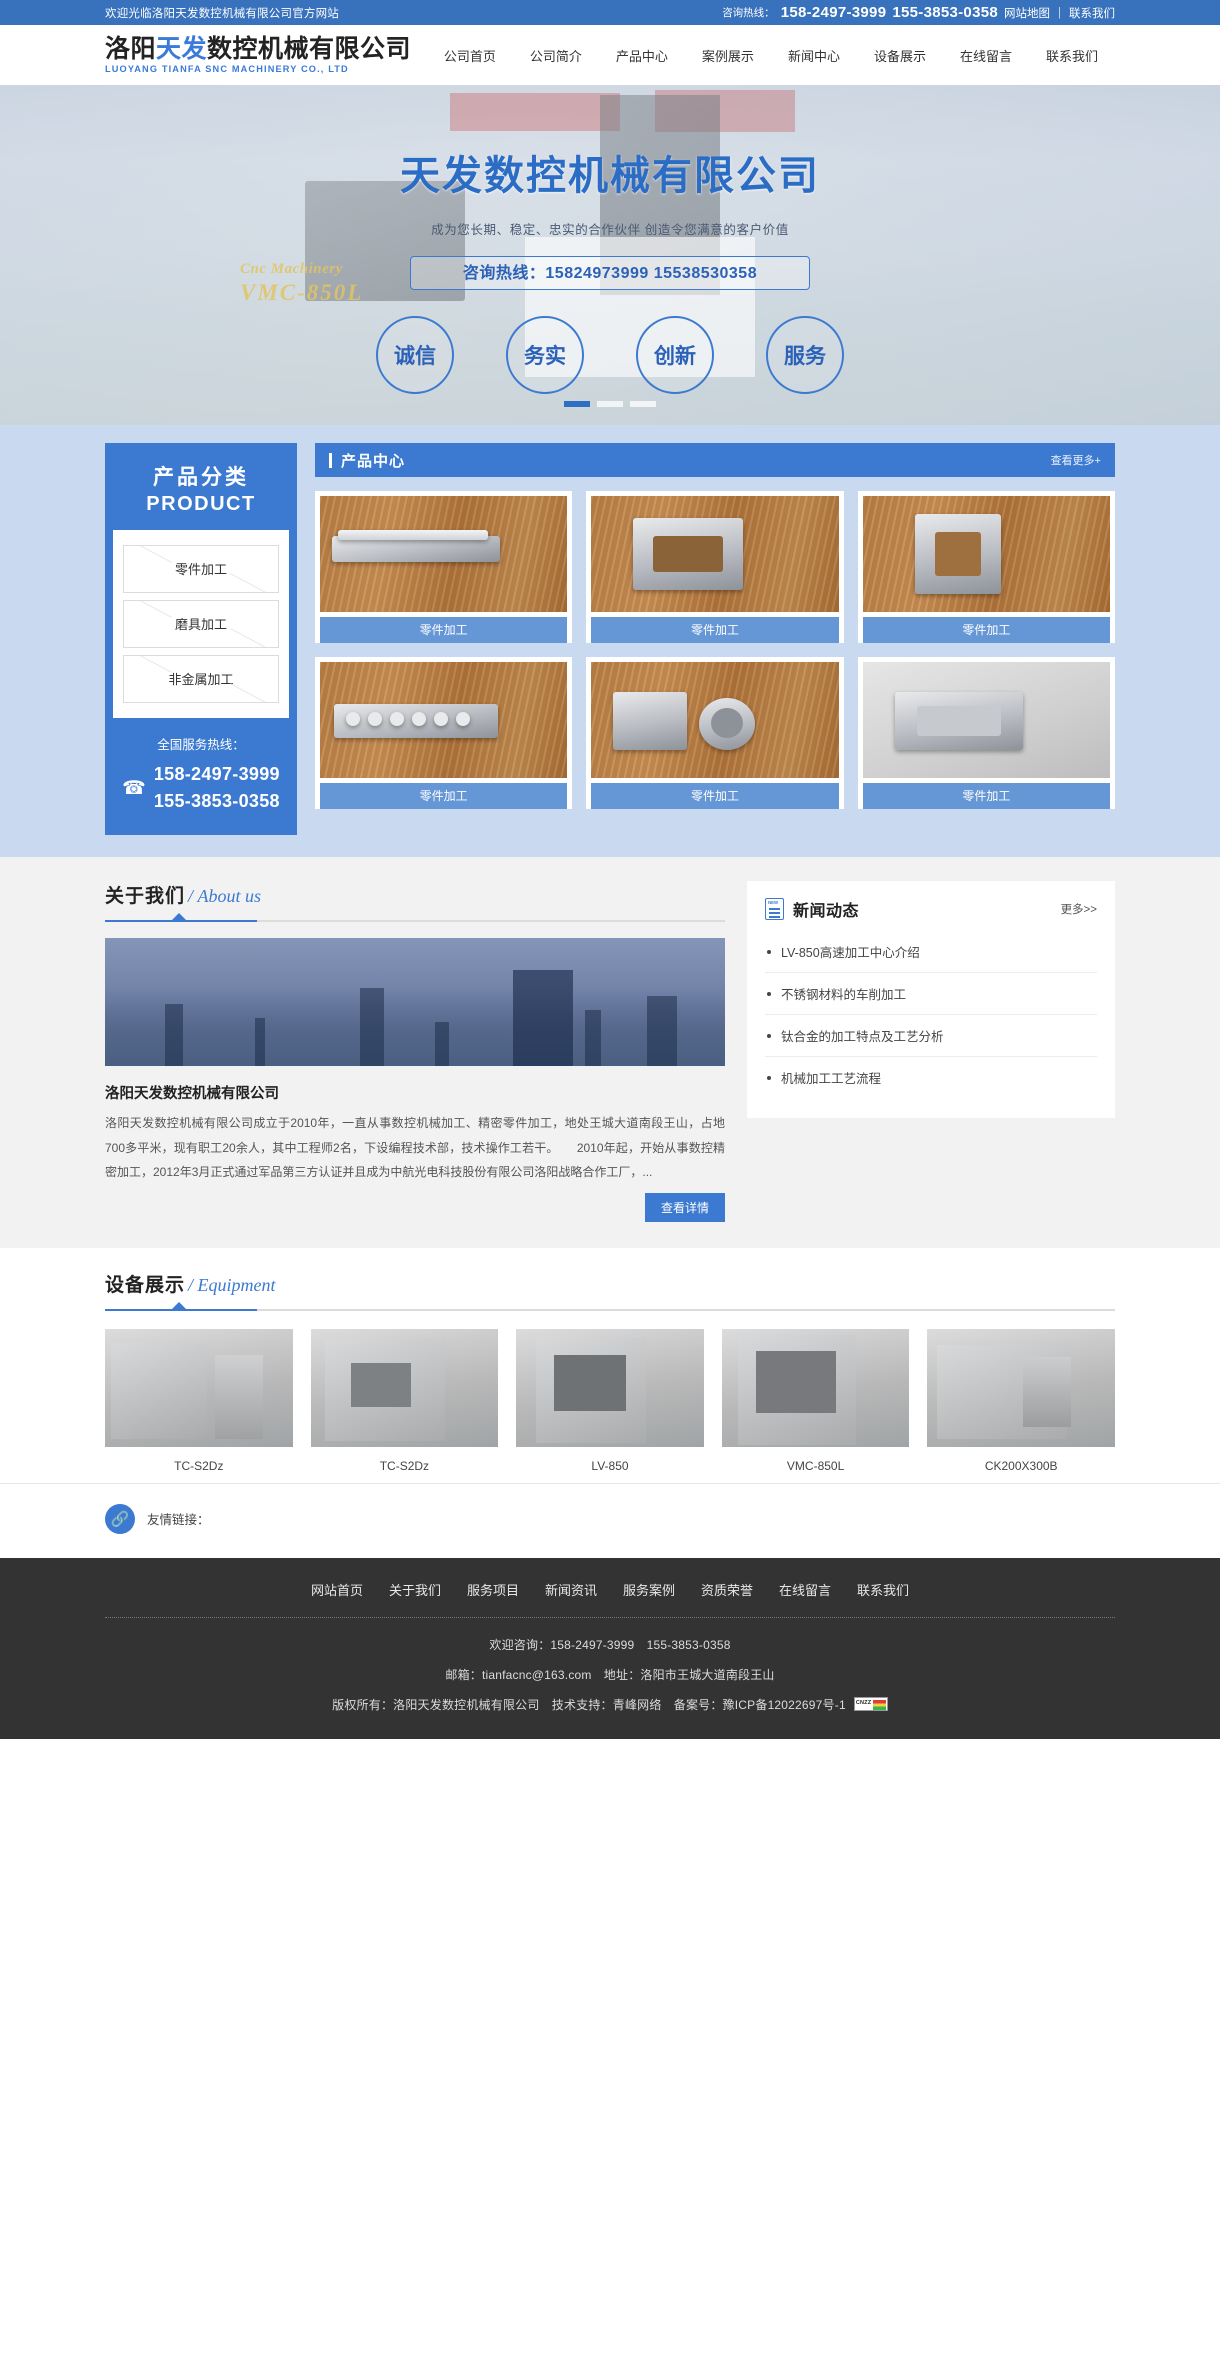 This screenshot has width=1220, height=2359. What do you see at coordinates (131, 48) in the screenshot?
I see `logo-text-part1: 洛阳` at bounding box center [131, 48].